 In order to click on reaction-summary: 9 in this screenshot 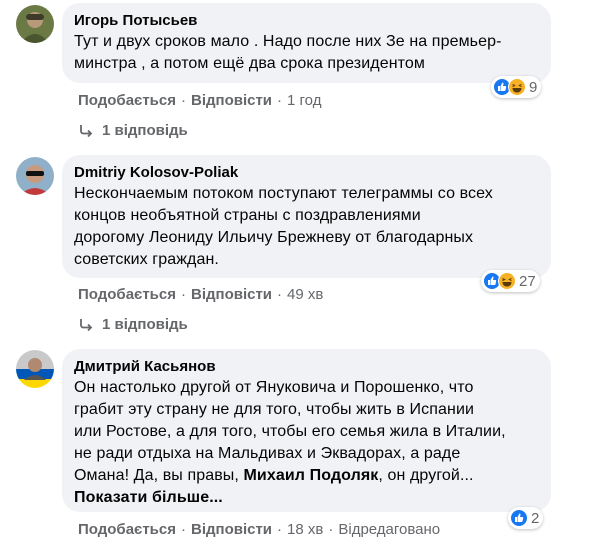, I will do `click(516, 87)`.